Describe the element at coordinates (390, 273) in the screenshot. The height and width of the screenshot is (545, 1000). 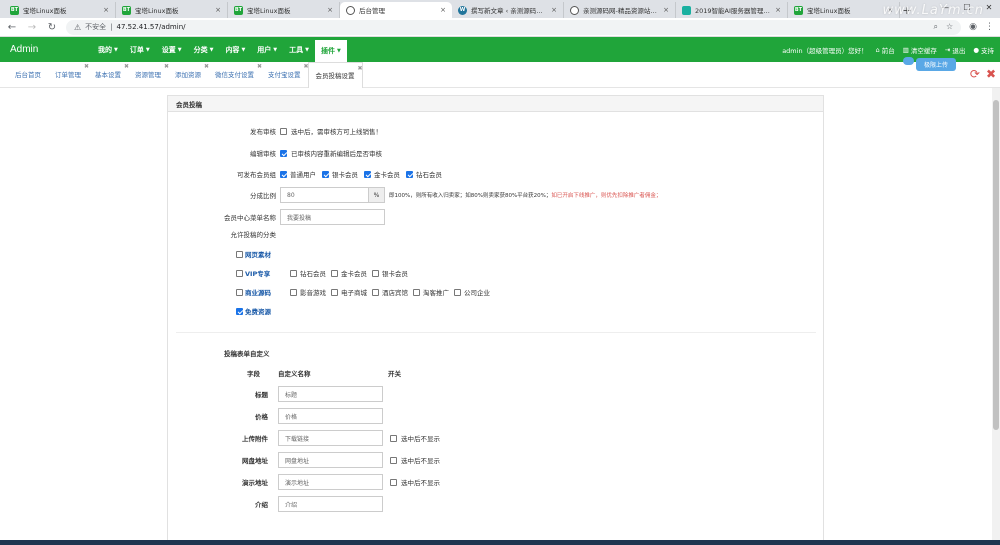
I see `subcategory-option: 银卡会员` at that location.